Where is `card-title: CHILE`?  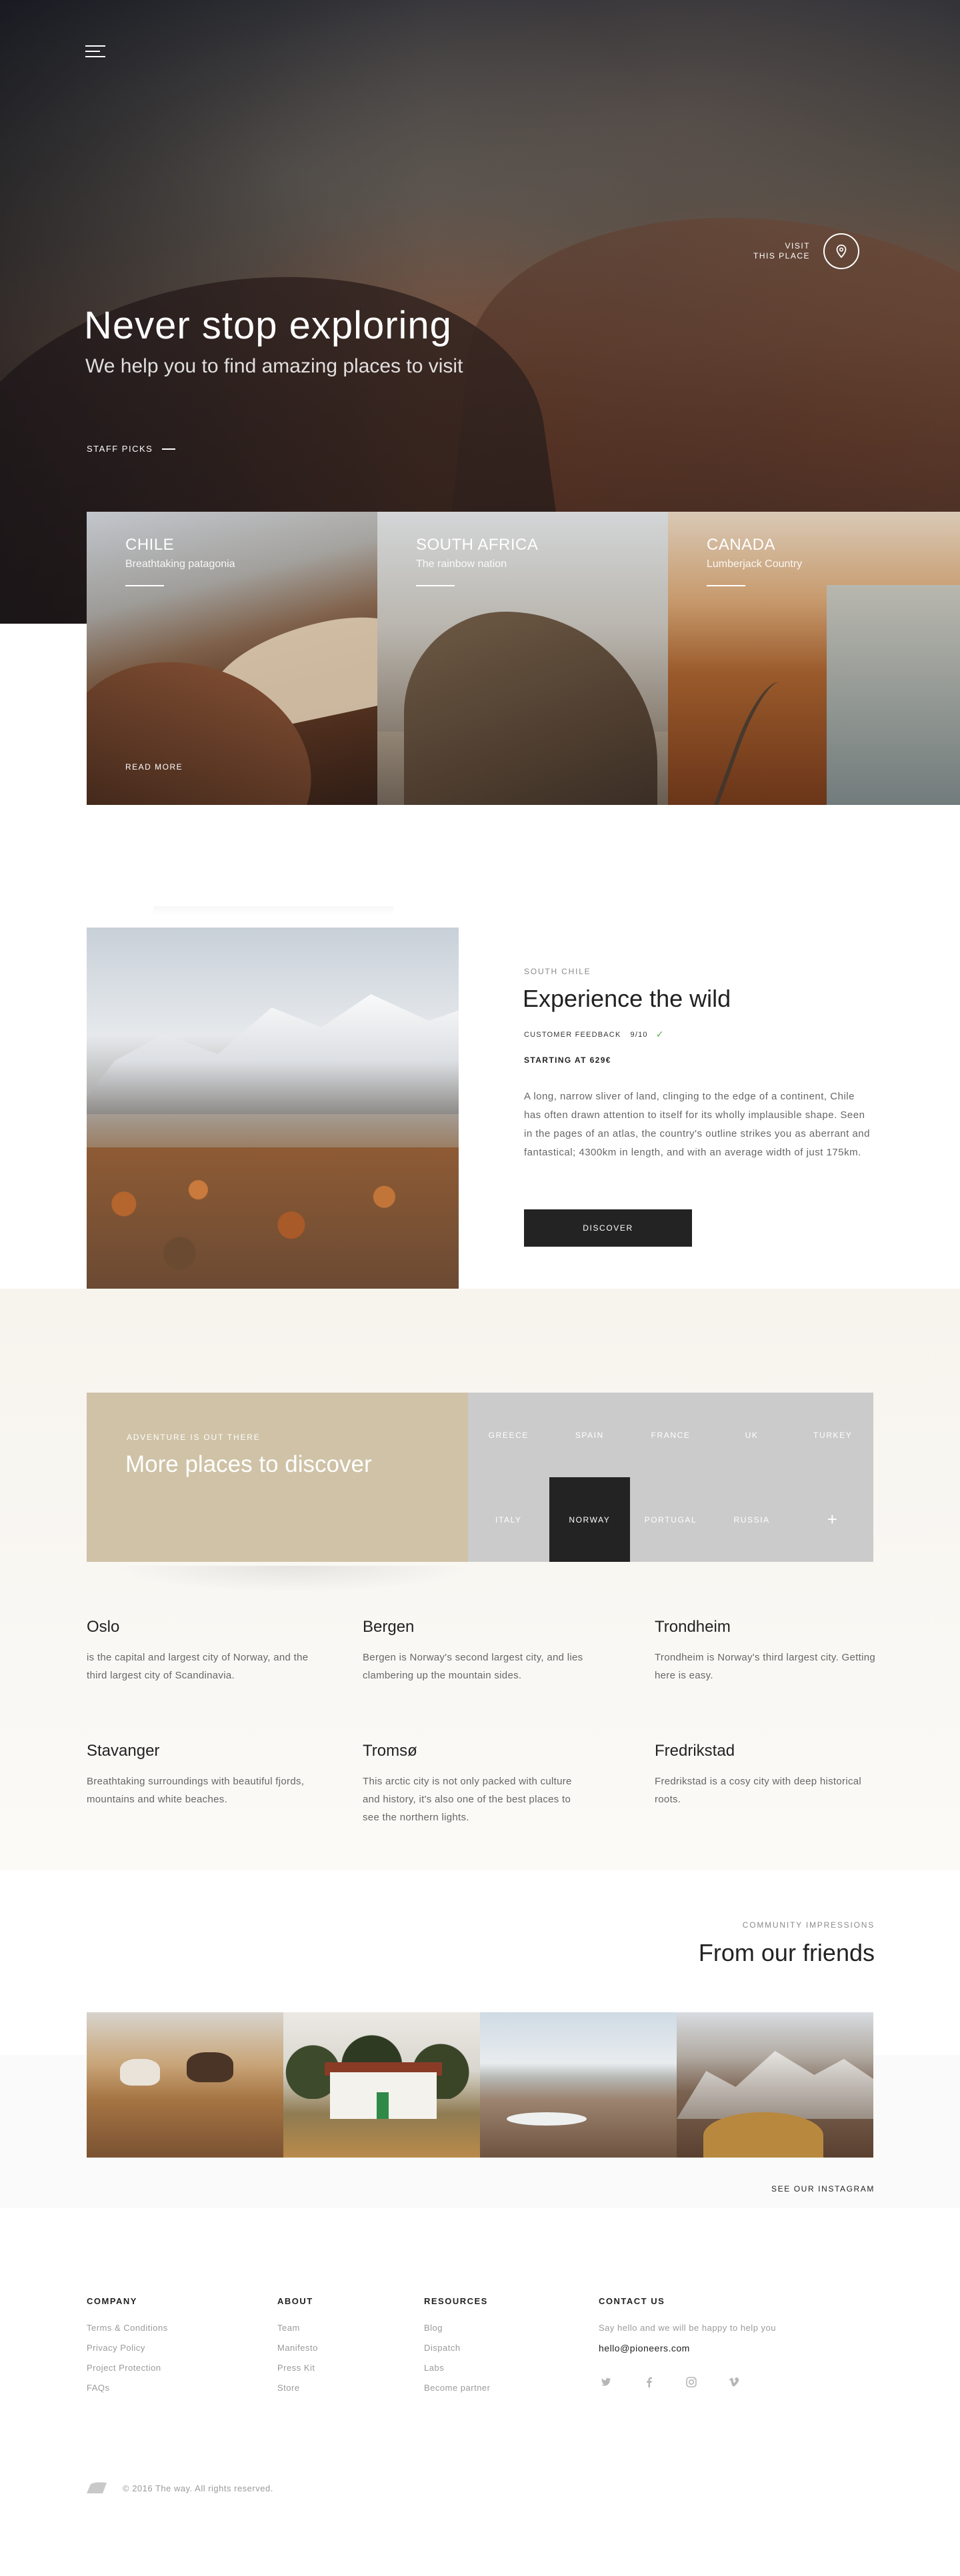 card-title: CHILE is located at coordinates (150, 545).